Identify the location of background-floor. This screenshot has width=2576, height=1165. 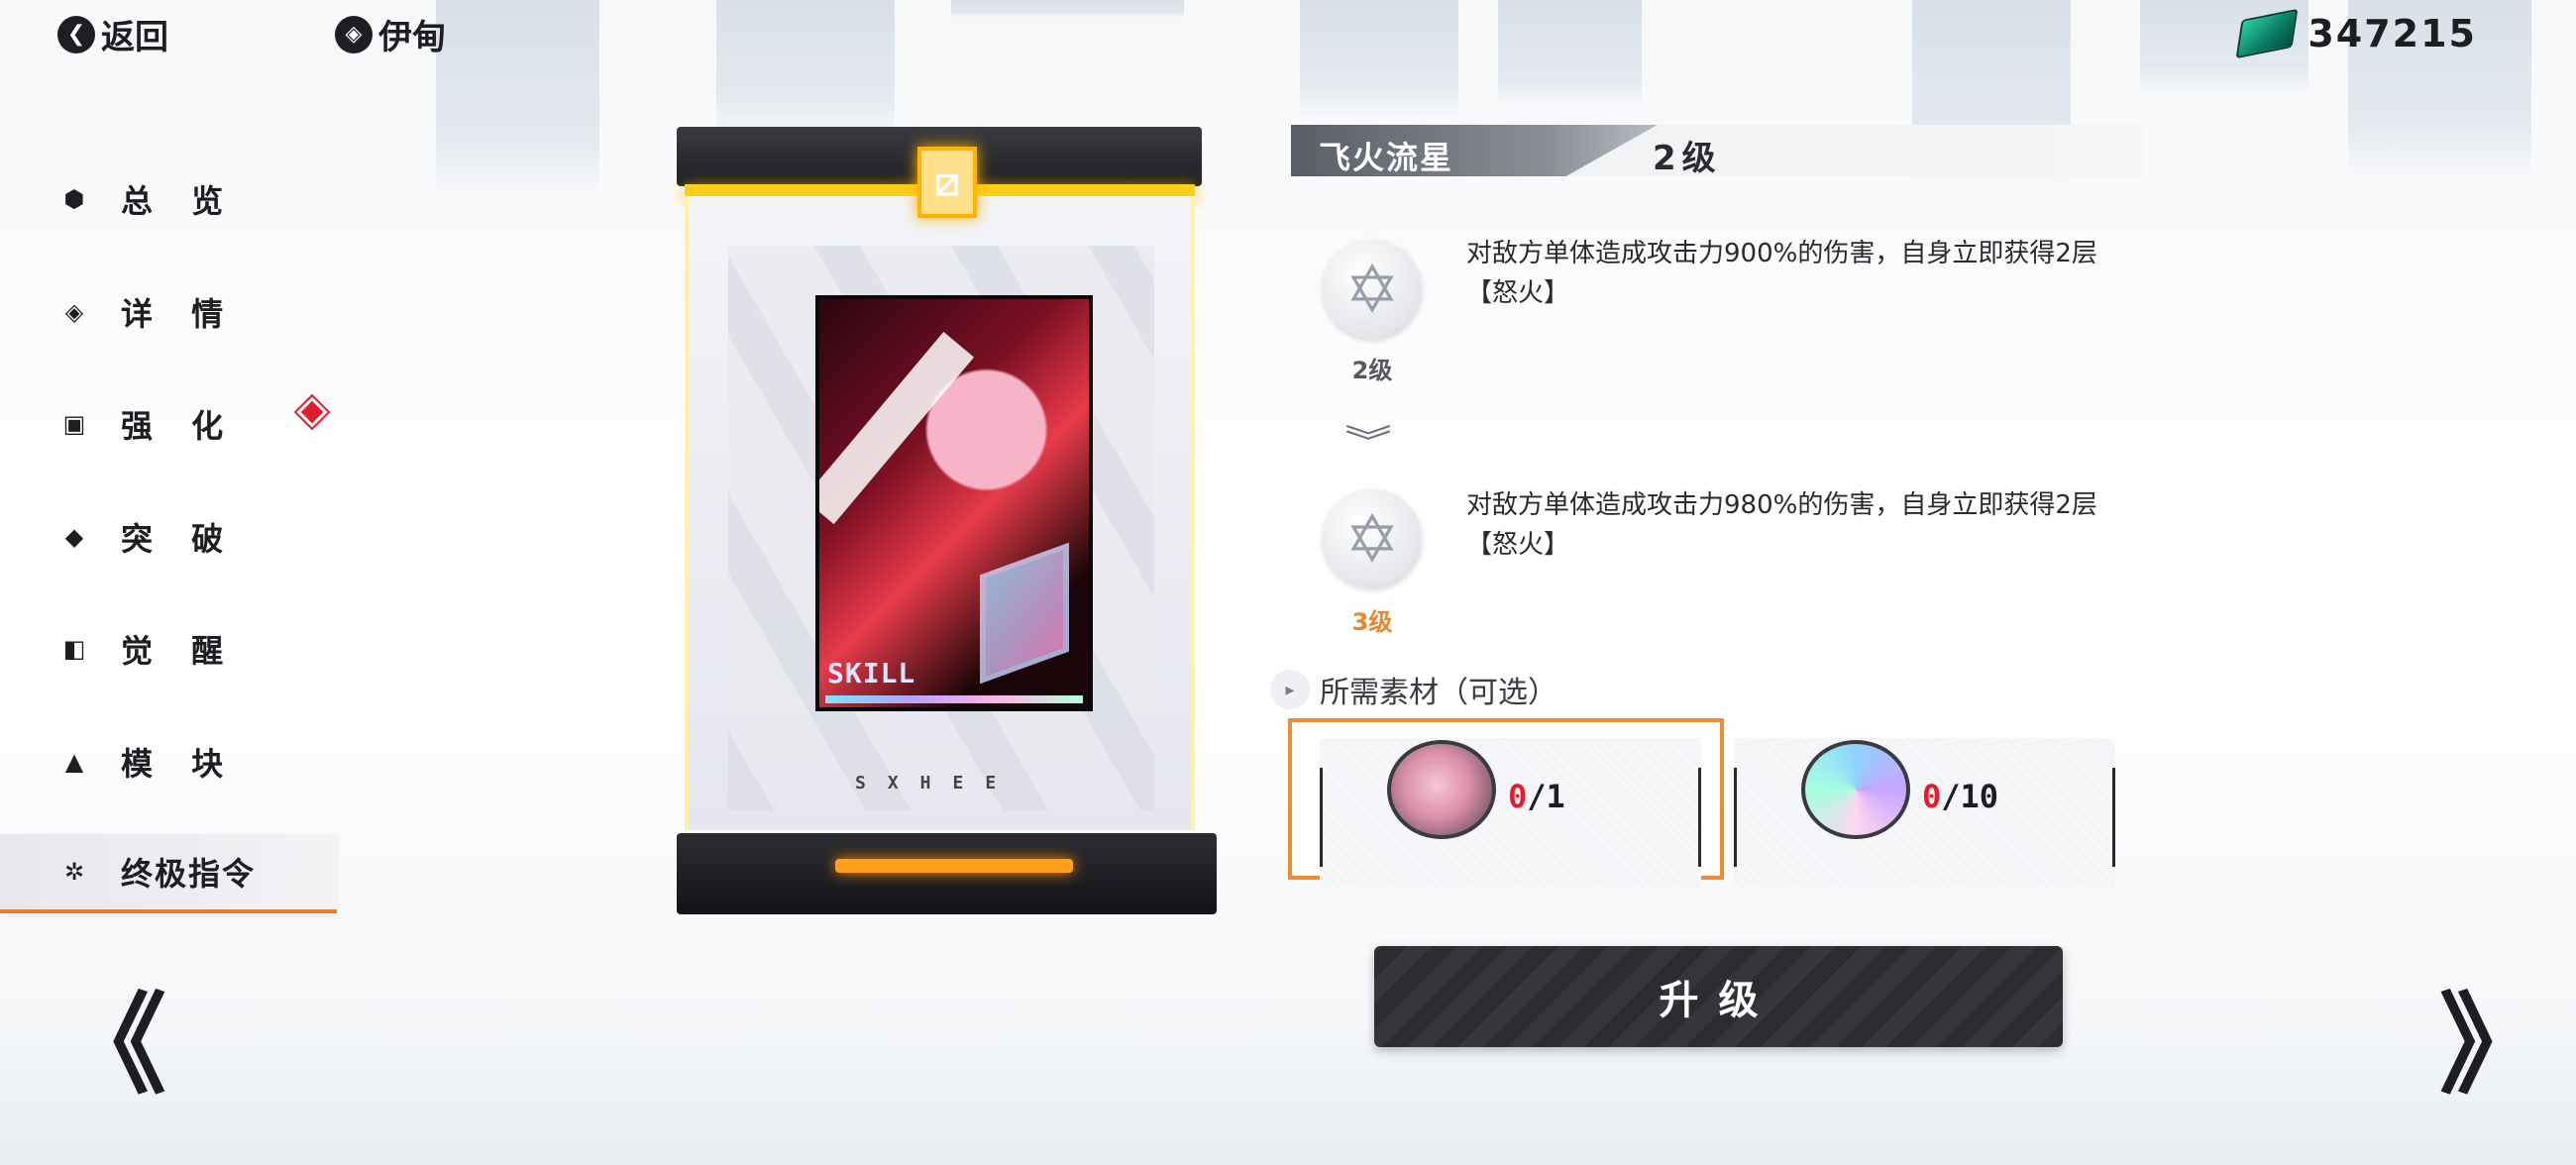
(1288, 1097).